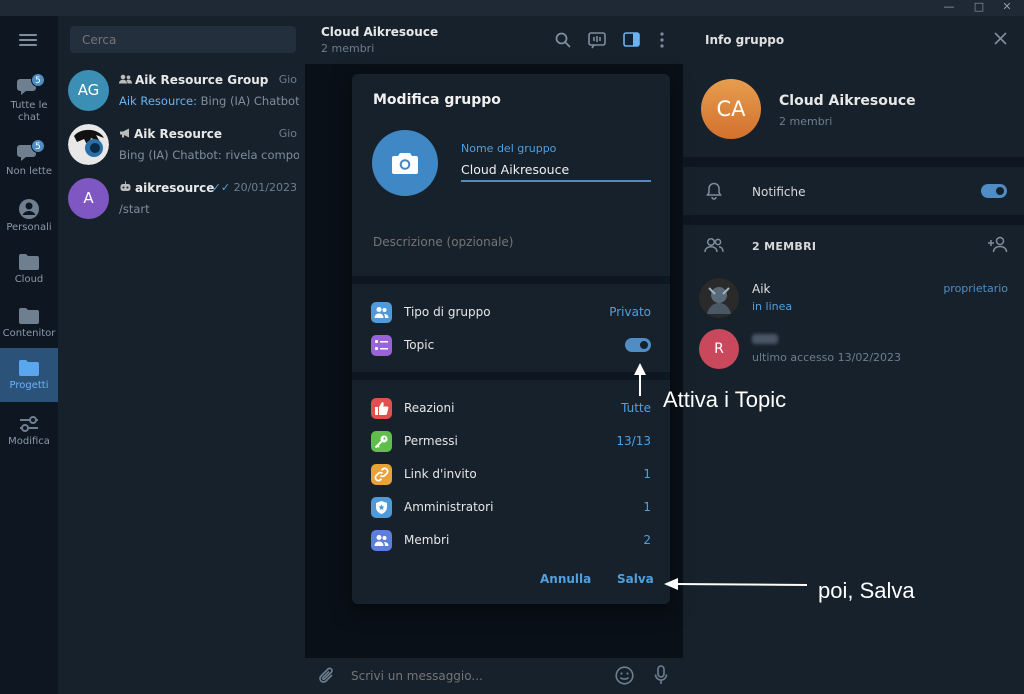 The image size is (1024, 694). Describe the element at coordinates (125, 186) in the screenshot. I see `bot-icon` at that location.